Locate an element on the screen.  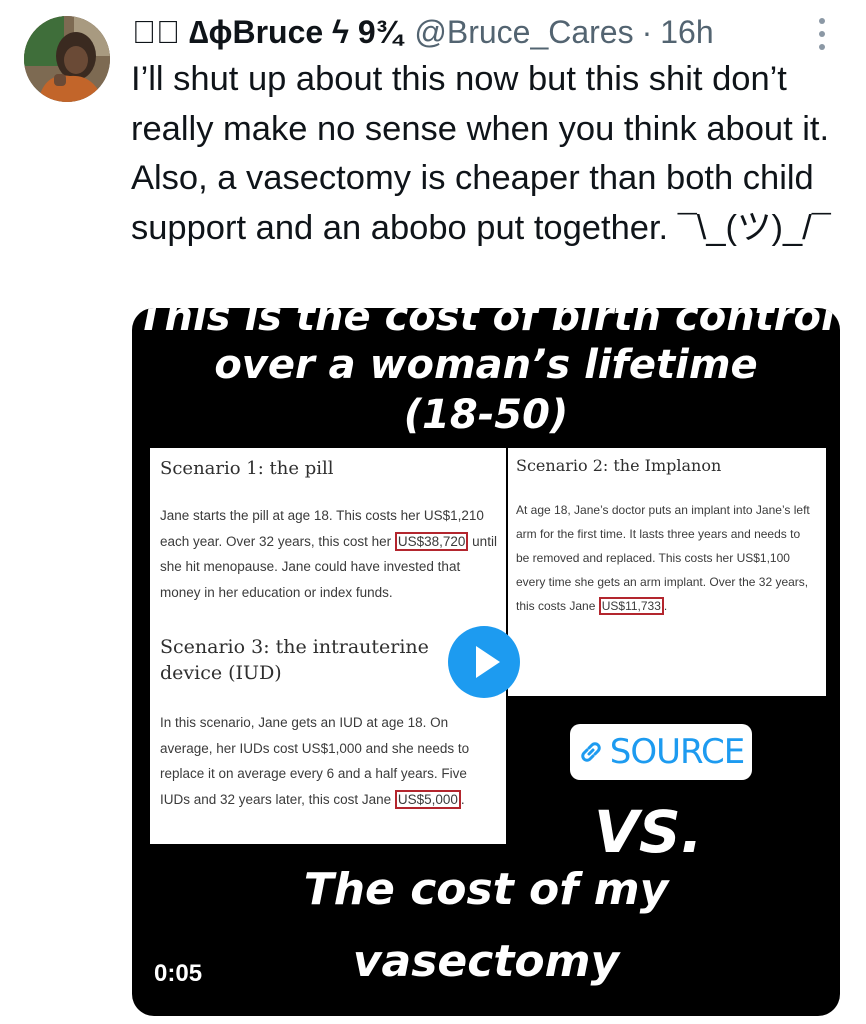
vs-text: VS. is located at coordinates (648, 832).